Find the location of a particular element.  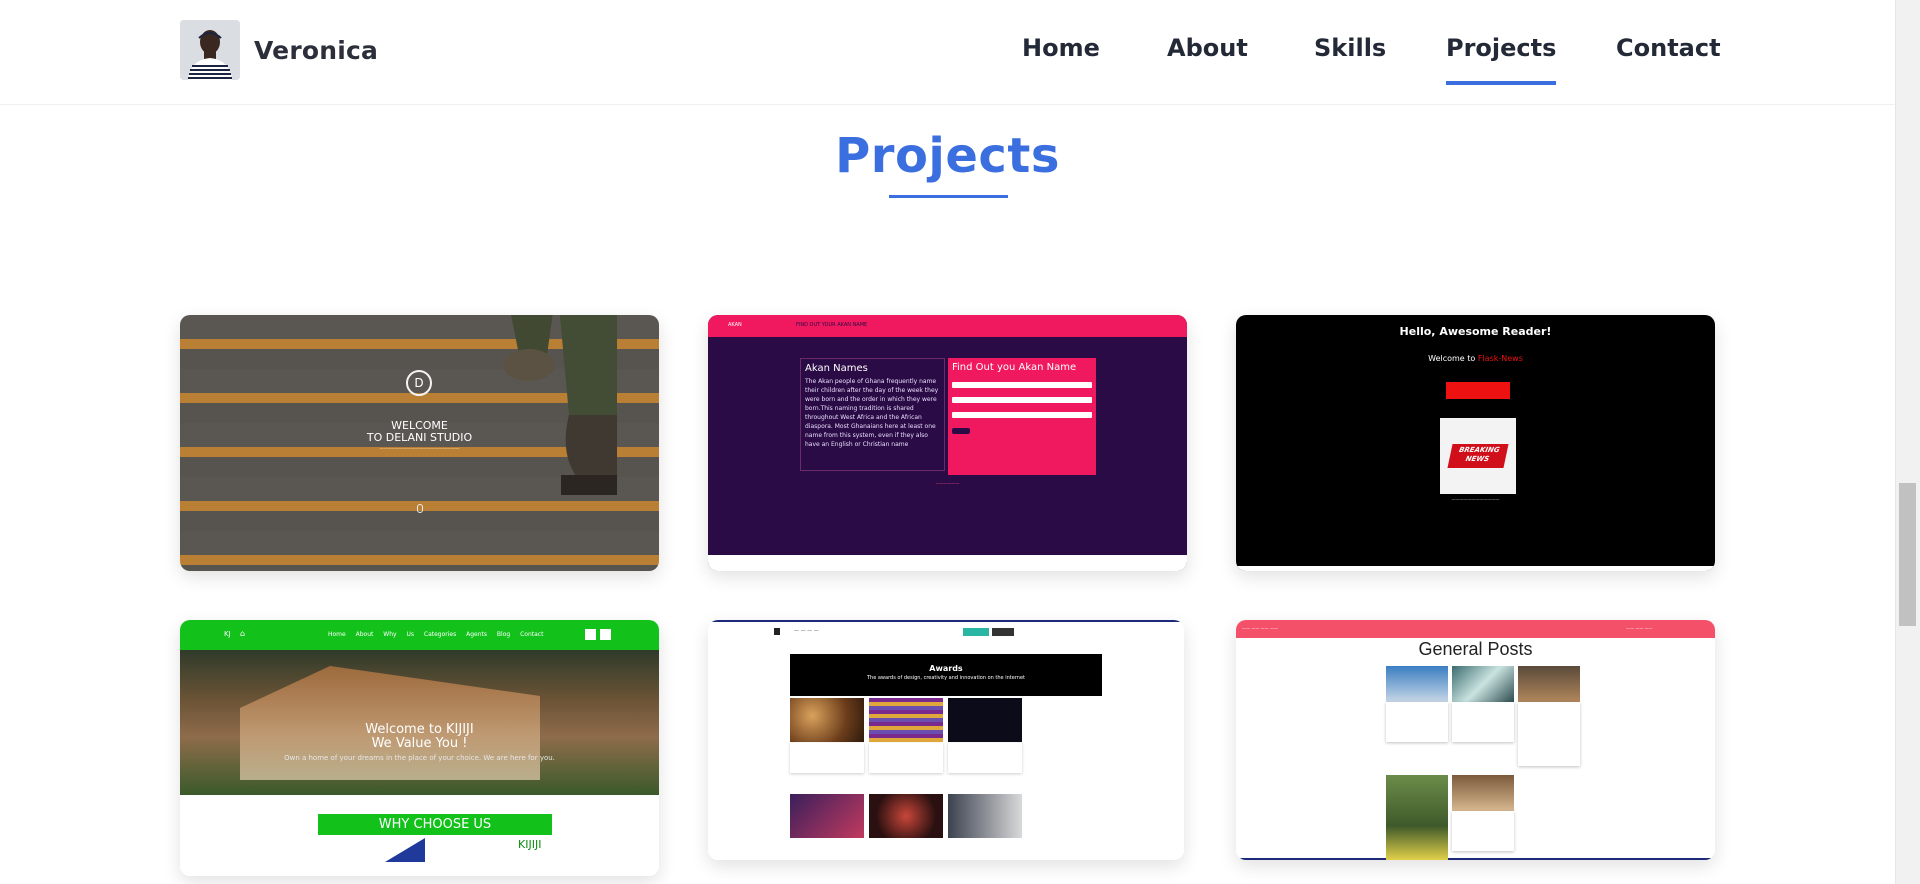

akan-nav-title: FIND OUT YOUR AKAN NAME is located at coordinates (832, 325).